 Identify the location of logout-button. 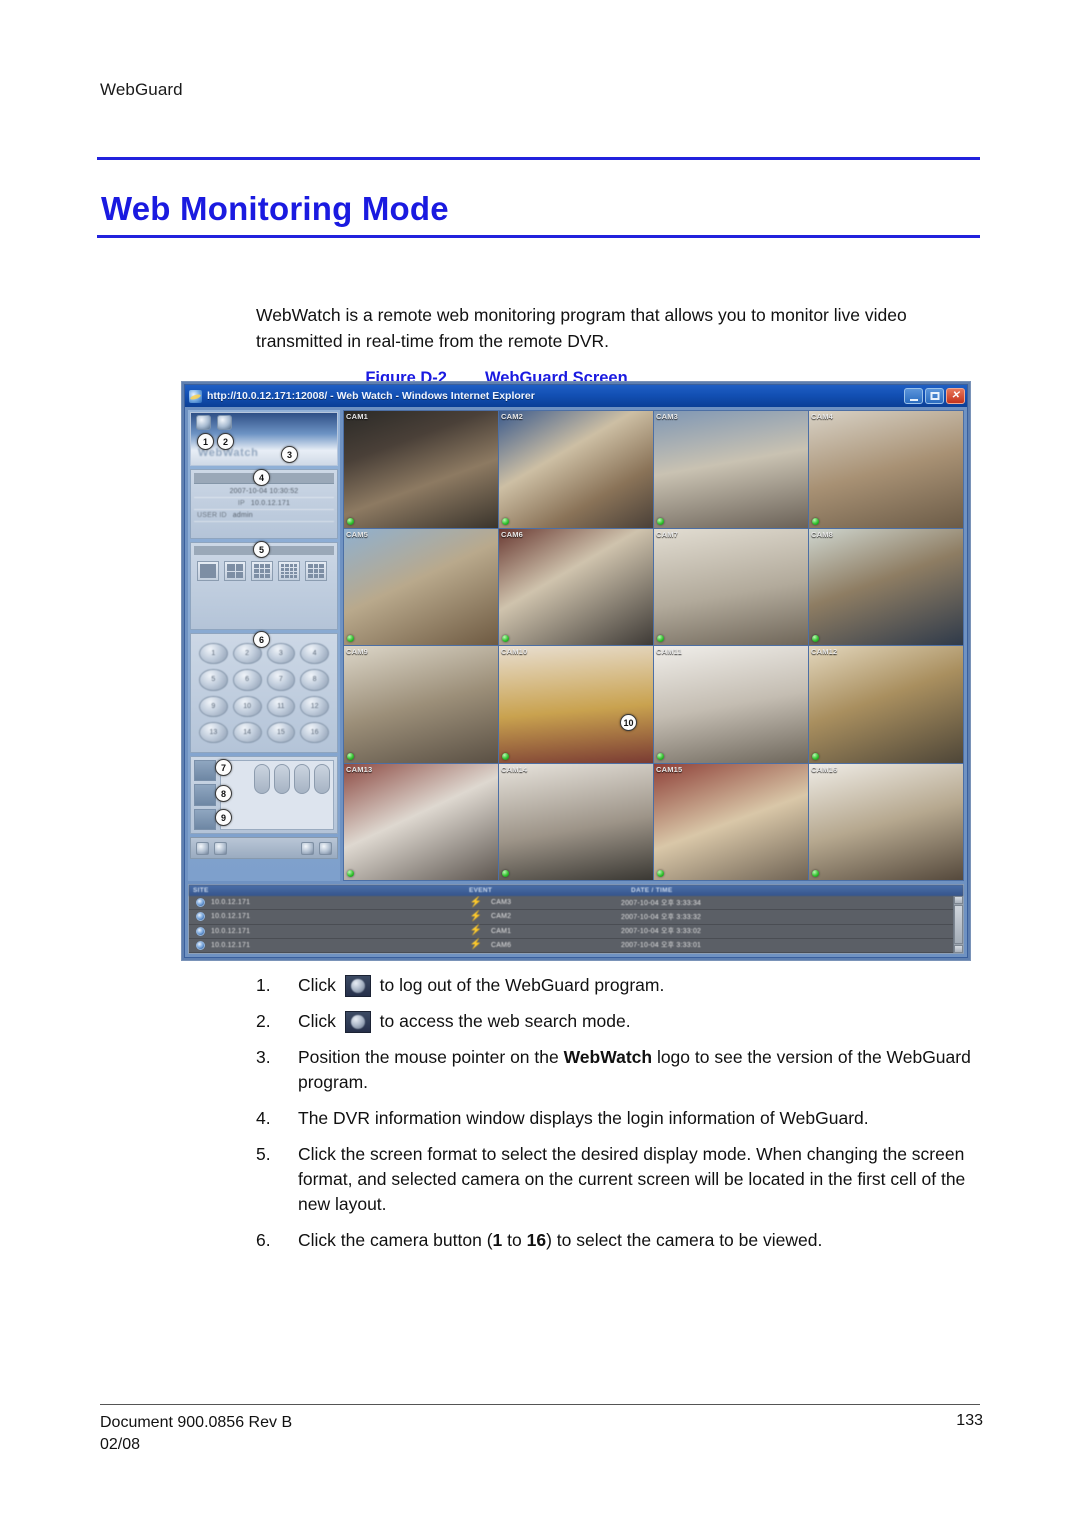
(203, 422).